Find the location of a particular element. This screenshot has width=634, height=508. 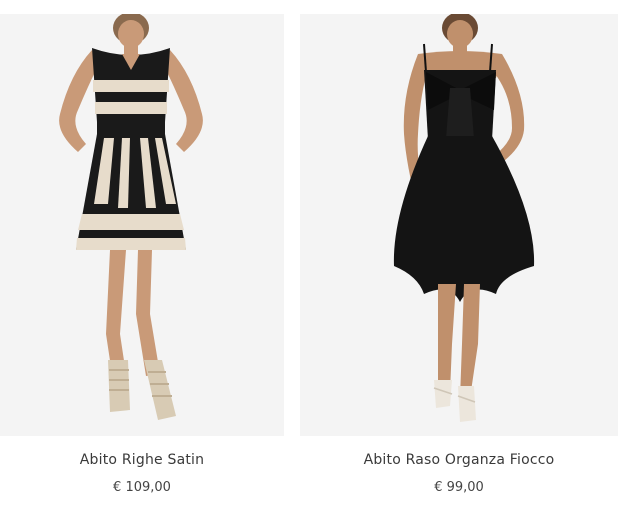

product-price-1: € 109,00 is located at coordinates (142, 487).